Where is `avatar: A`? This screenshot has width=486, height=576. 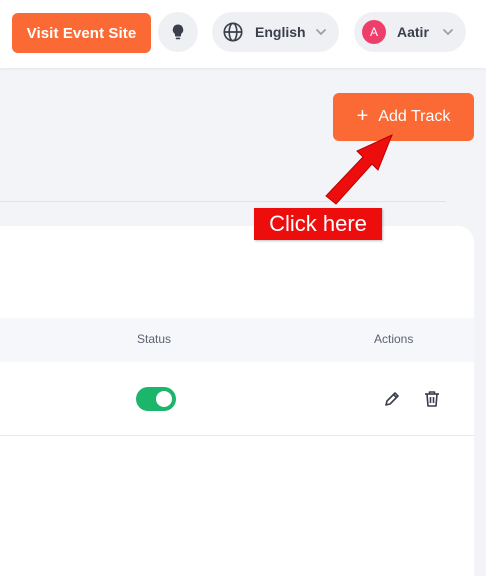
avatar: A is located at coordinates (374, 32).